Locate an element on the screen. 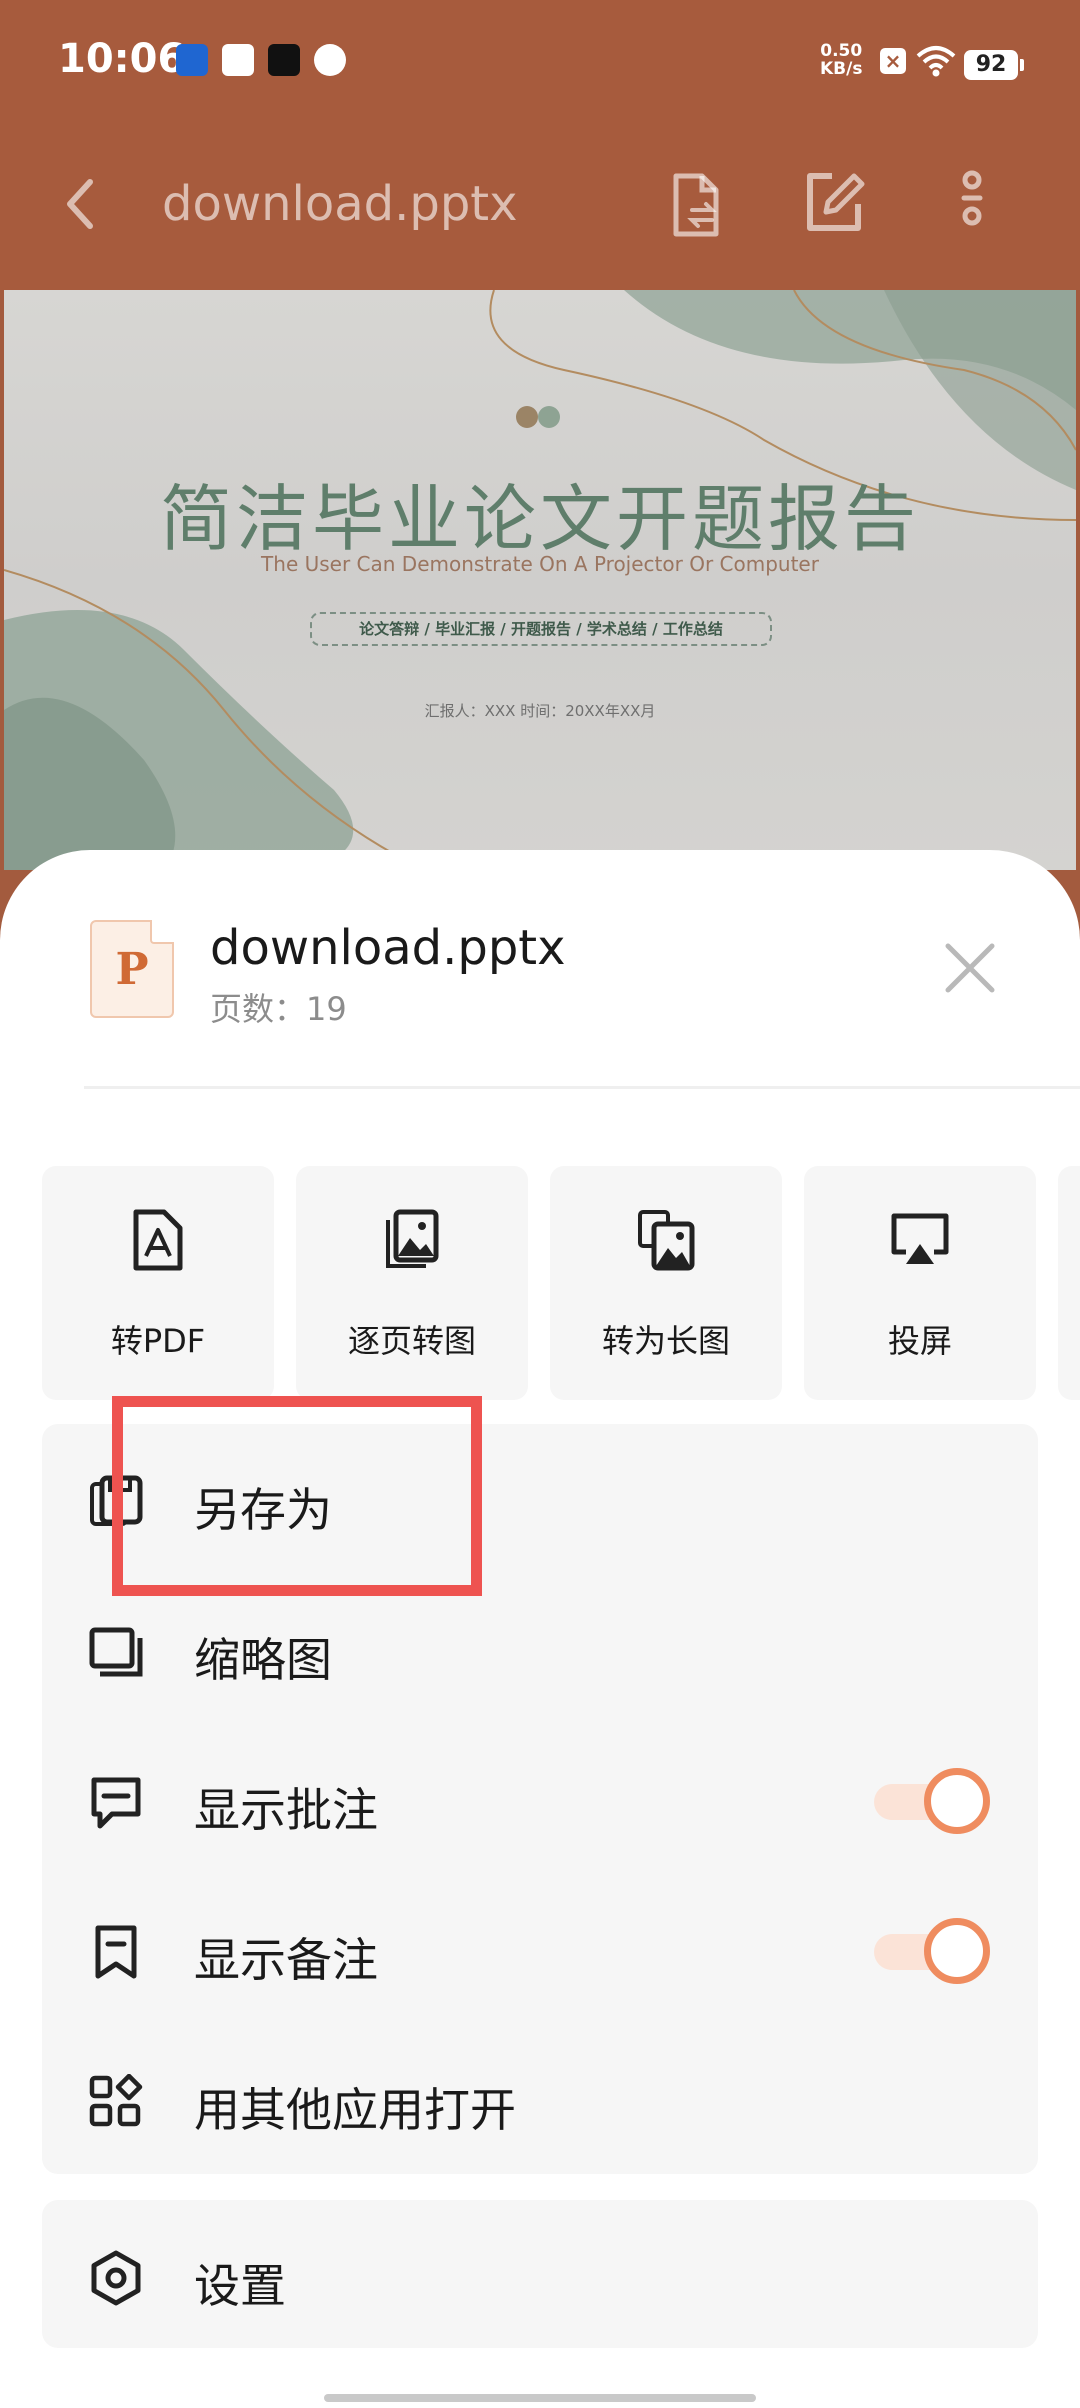 The width and height of the screenshot is (1080, 2408). more-vertical-icon is located at coordinates (972, 198).